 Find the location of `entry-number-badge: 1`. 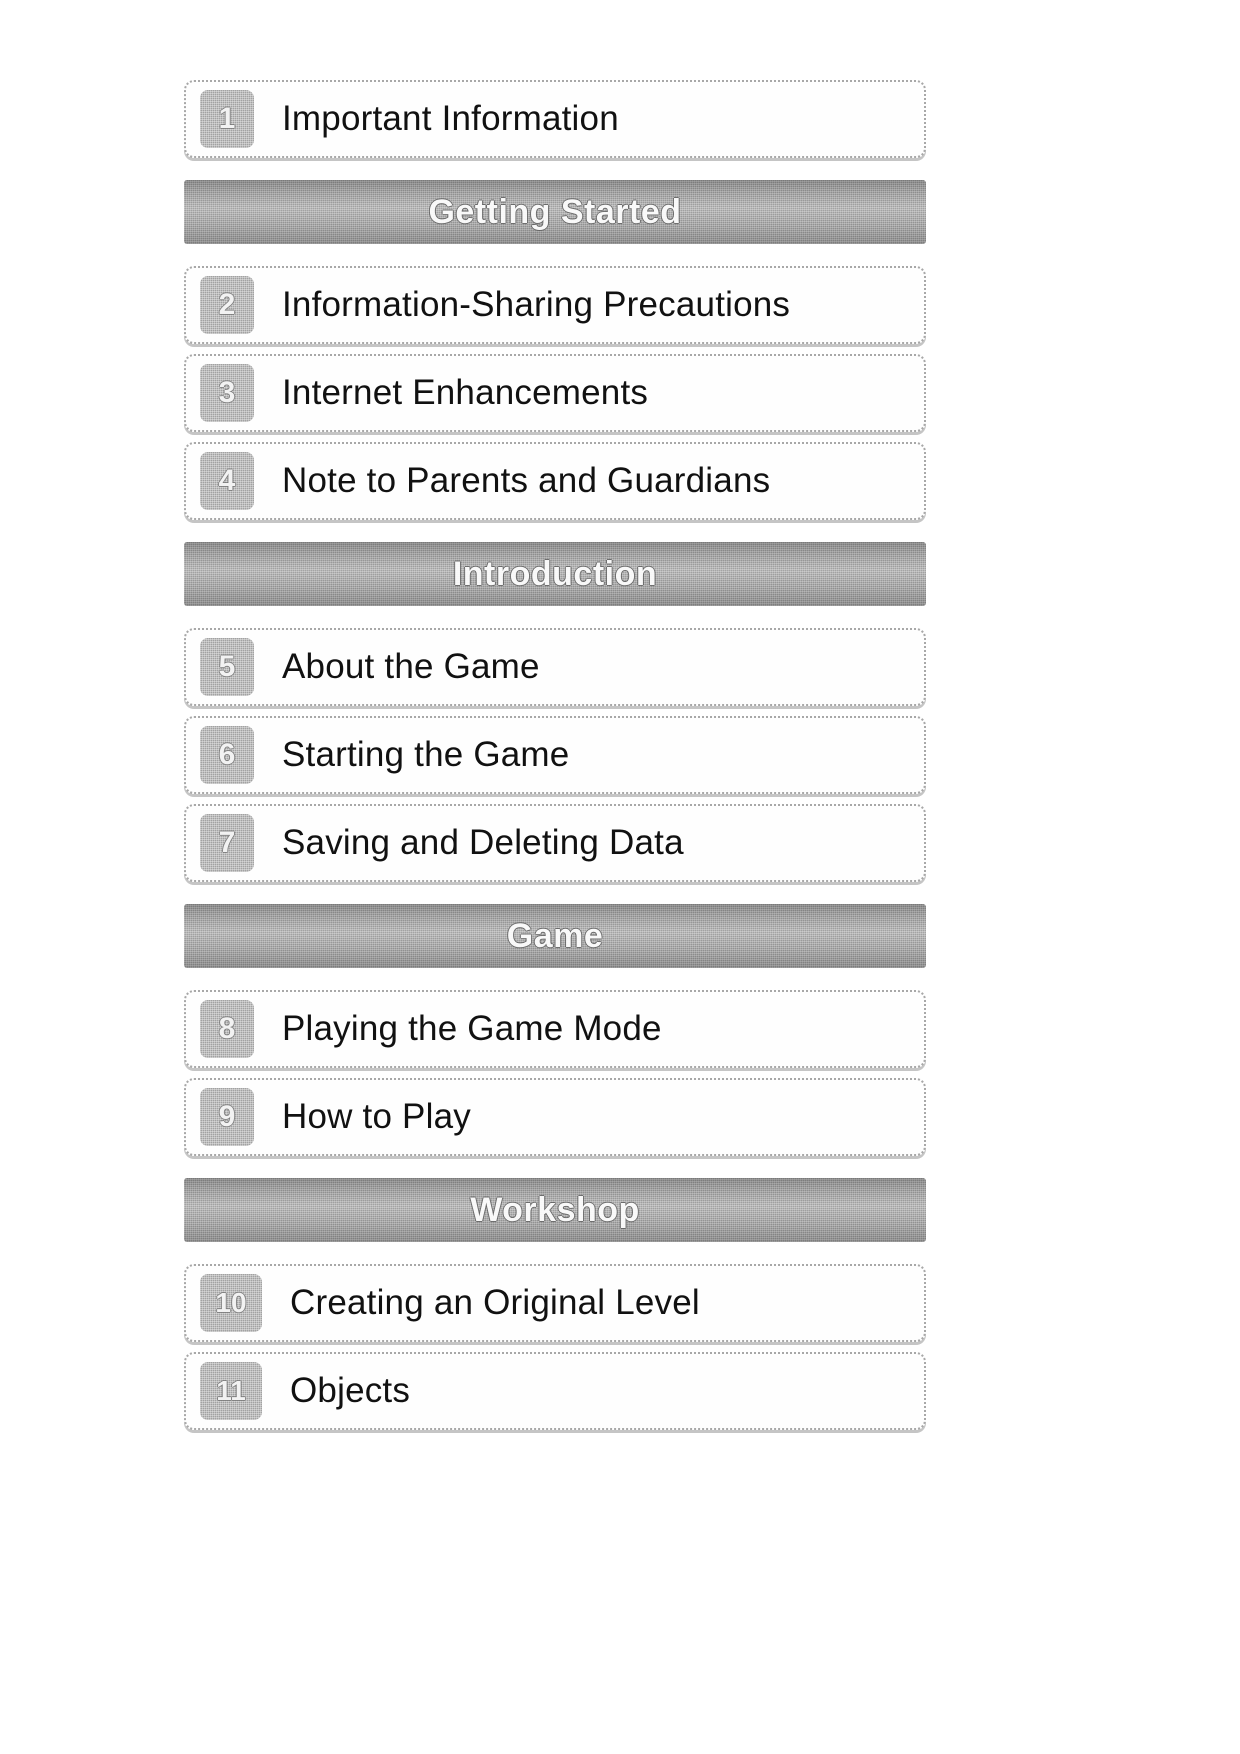

entry-number-badge: 1 is located at coordinates (227, 119).